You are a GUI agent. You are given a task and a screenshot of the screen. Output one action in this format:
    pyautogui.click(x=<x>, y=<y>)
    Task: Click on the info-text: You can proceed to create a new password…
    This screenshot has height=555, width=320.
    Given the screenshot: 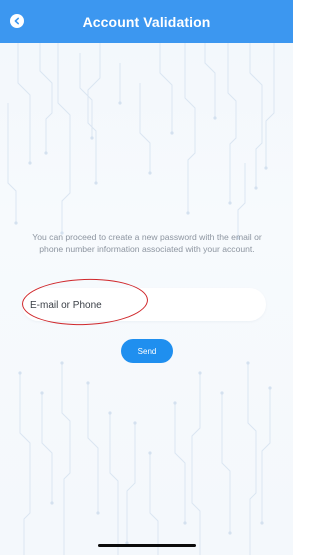 What is the action you would take?
    pyautogui.click(x=147, y=243)
    